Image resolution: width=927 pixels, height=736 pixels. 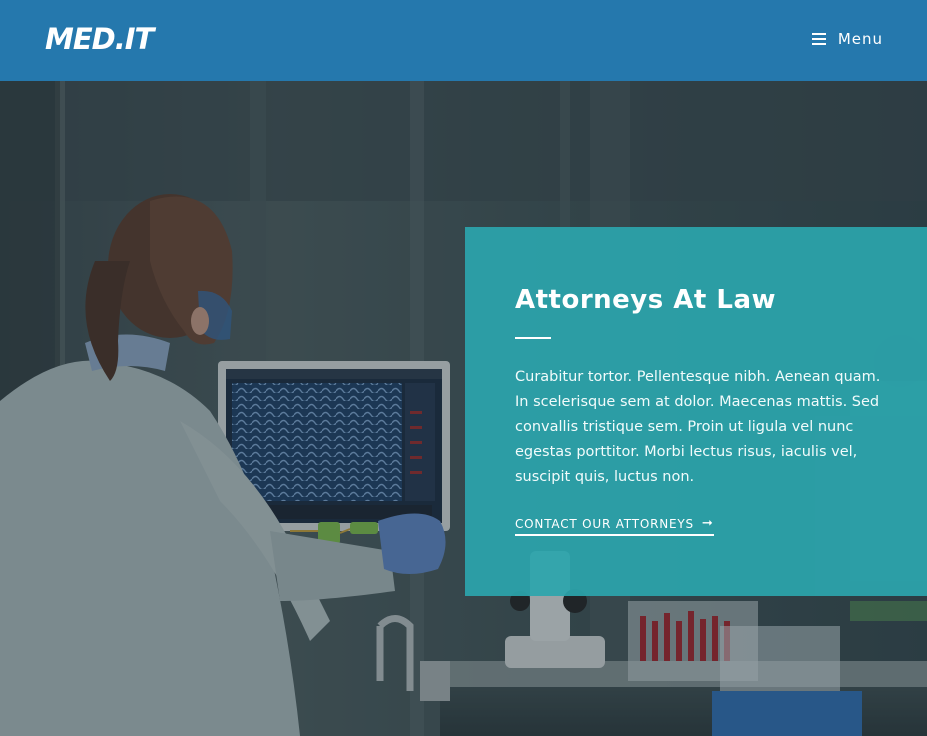 I want to click on hamburger-icon, so click(x=818, y=39).